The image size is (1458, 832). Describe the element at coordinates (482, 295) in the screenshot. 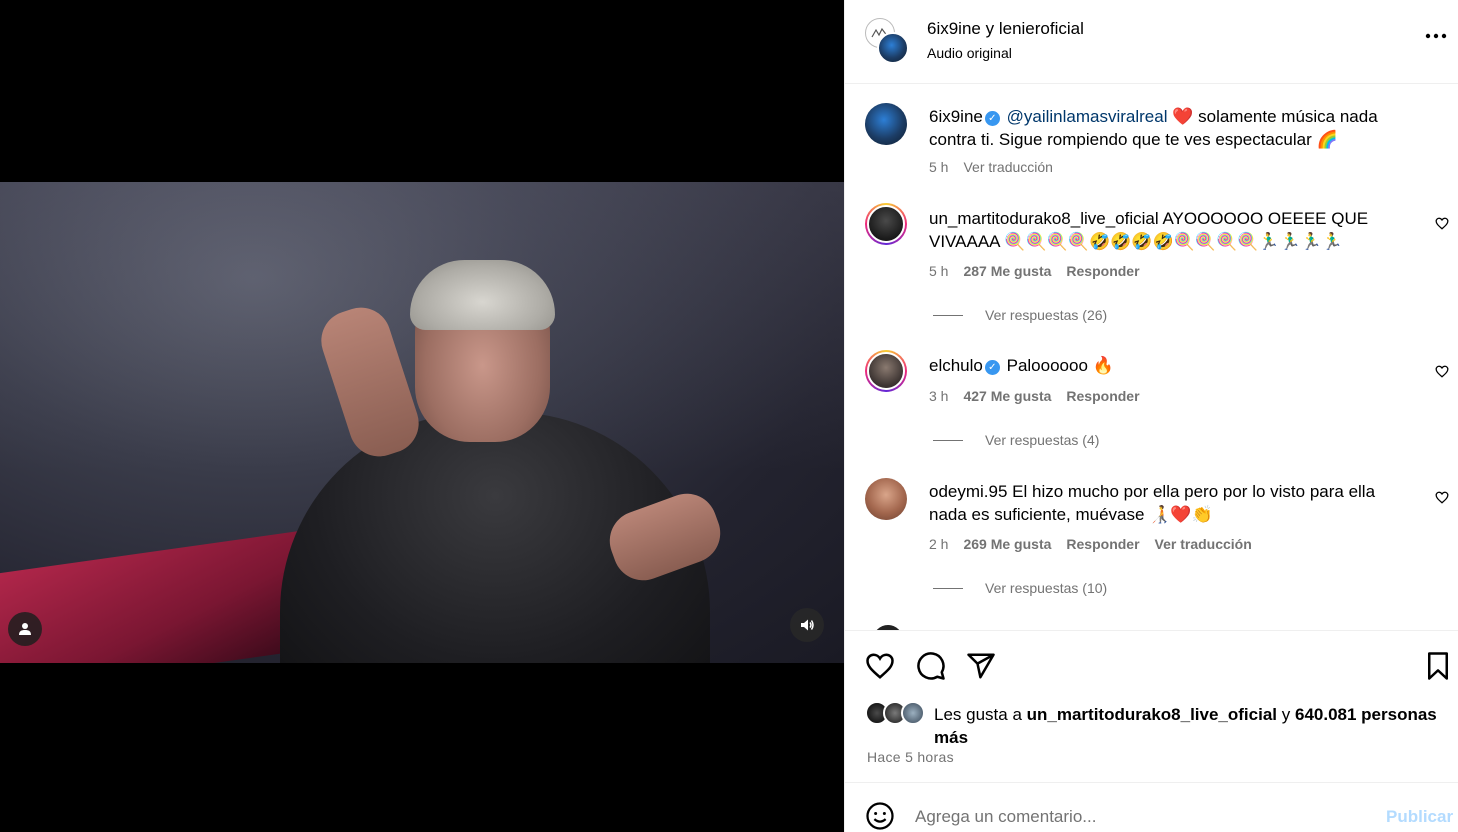

I see `video-hair` at that location.